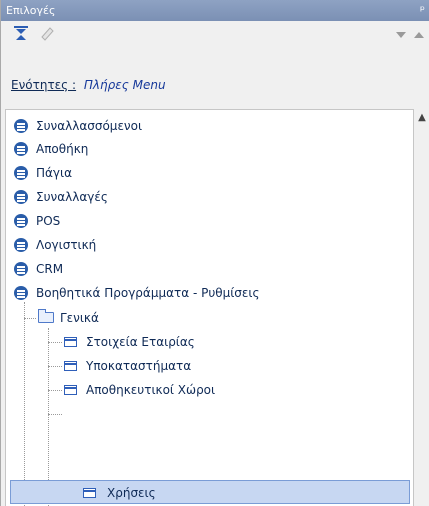 This screenshot has height=506, width=429. I want to click on pin-icon: ᵖ, so click(422, 10).